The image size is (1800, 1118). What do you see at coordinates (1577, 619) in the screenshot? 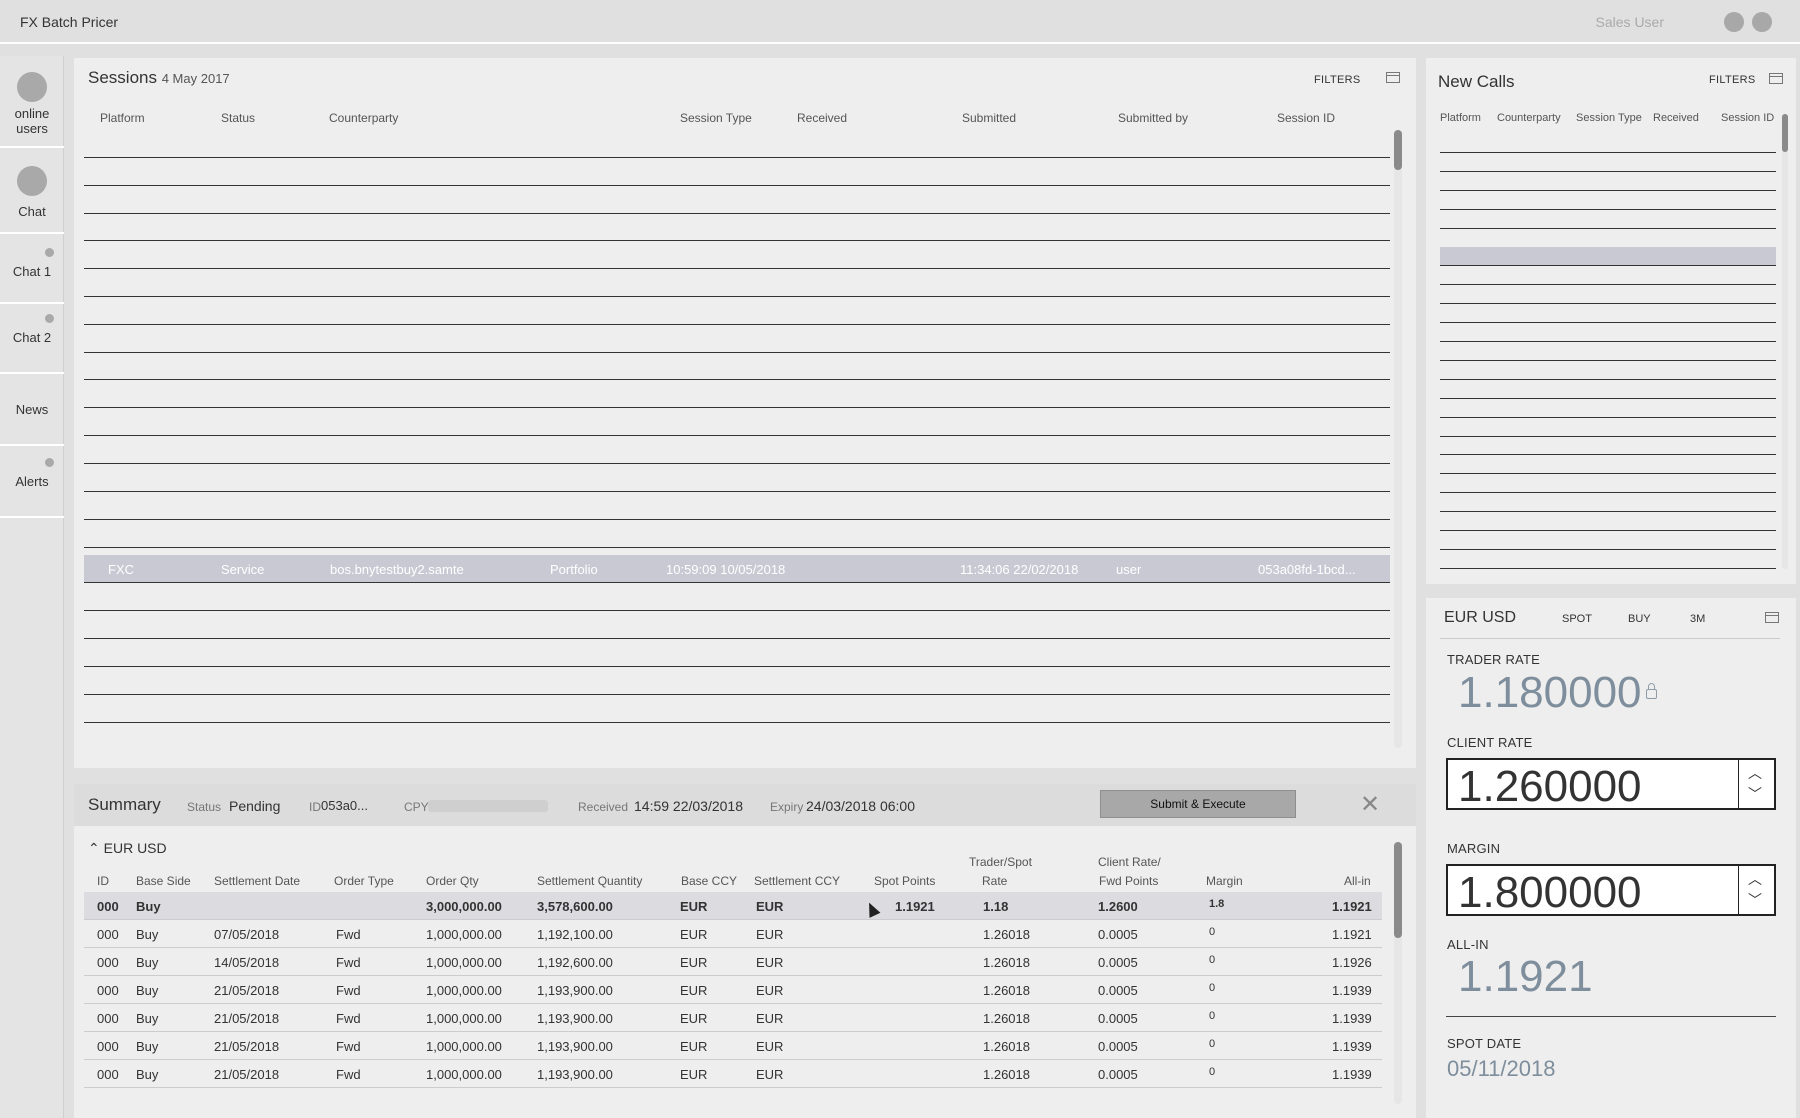
I see `tab-spot: SPOT` at bounding box center [1577, 619].